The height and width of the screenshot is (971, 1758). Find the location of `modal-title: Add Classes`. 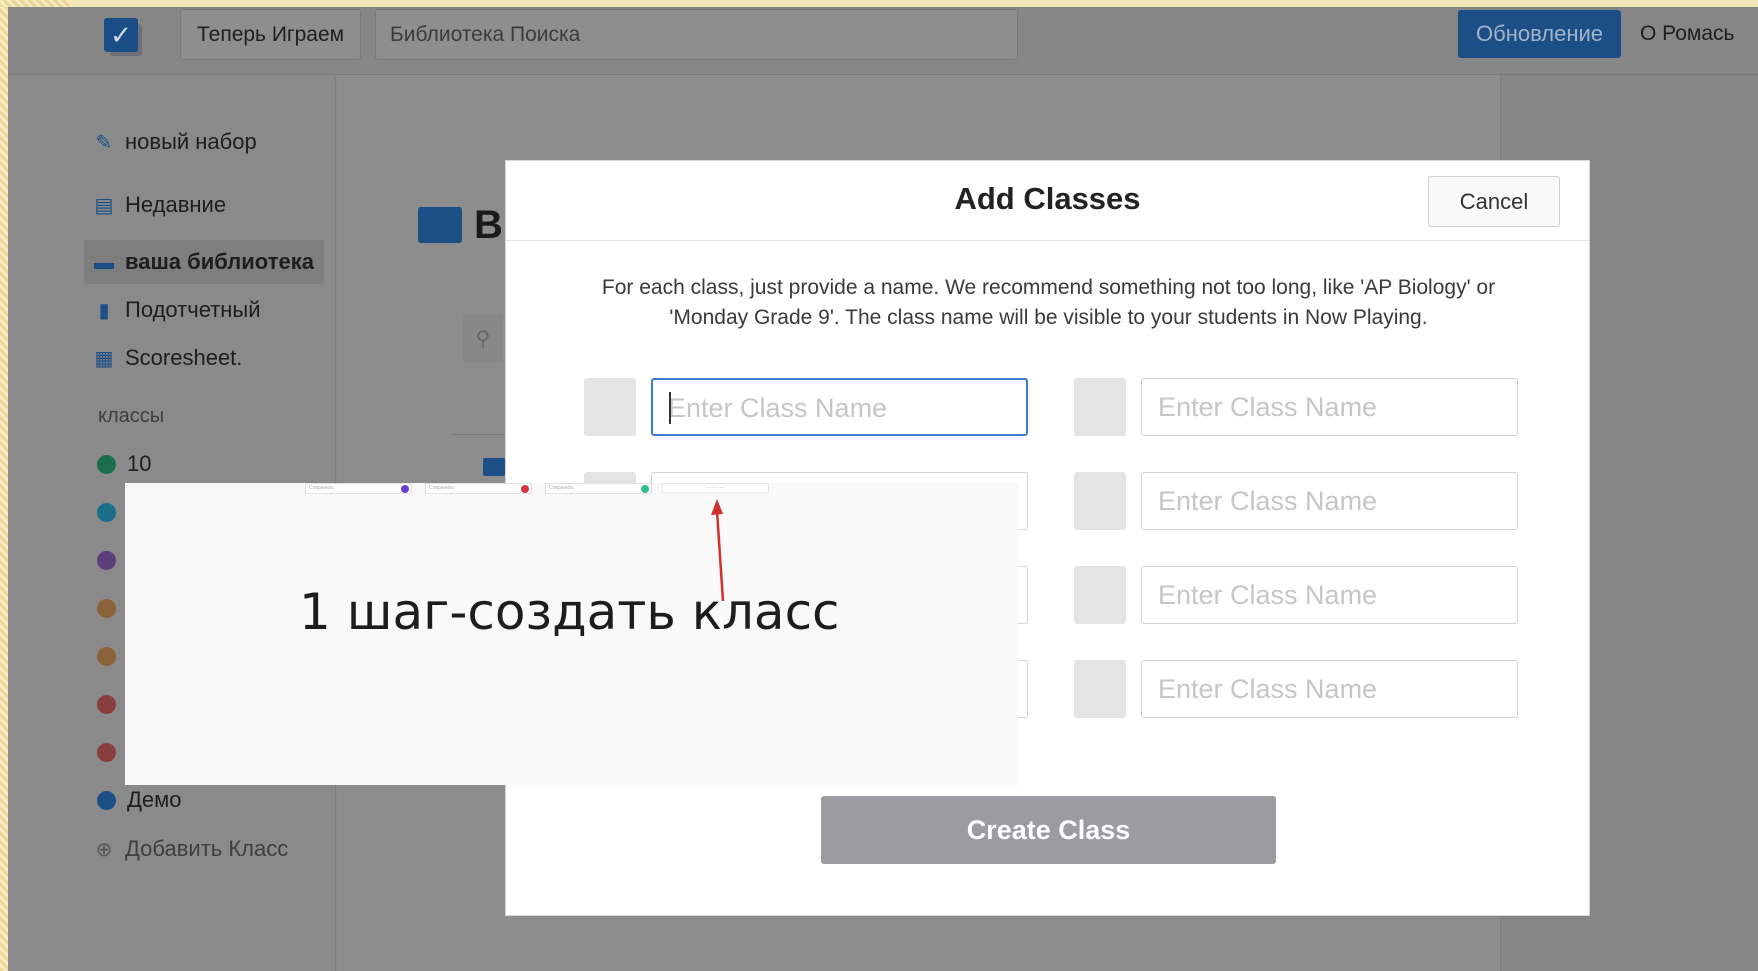

modal-title: Add Classes is located at coordinates (1047, 198).